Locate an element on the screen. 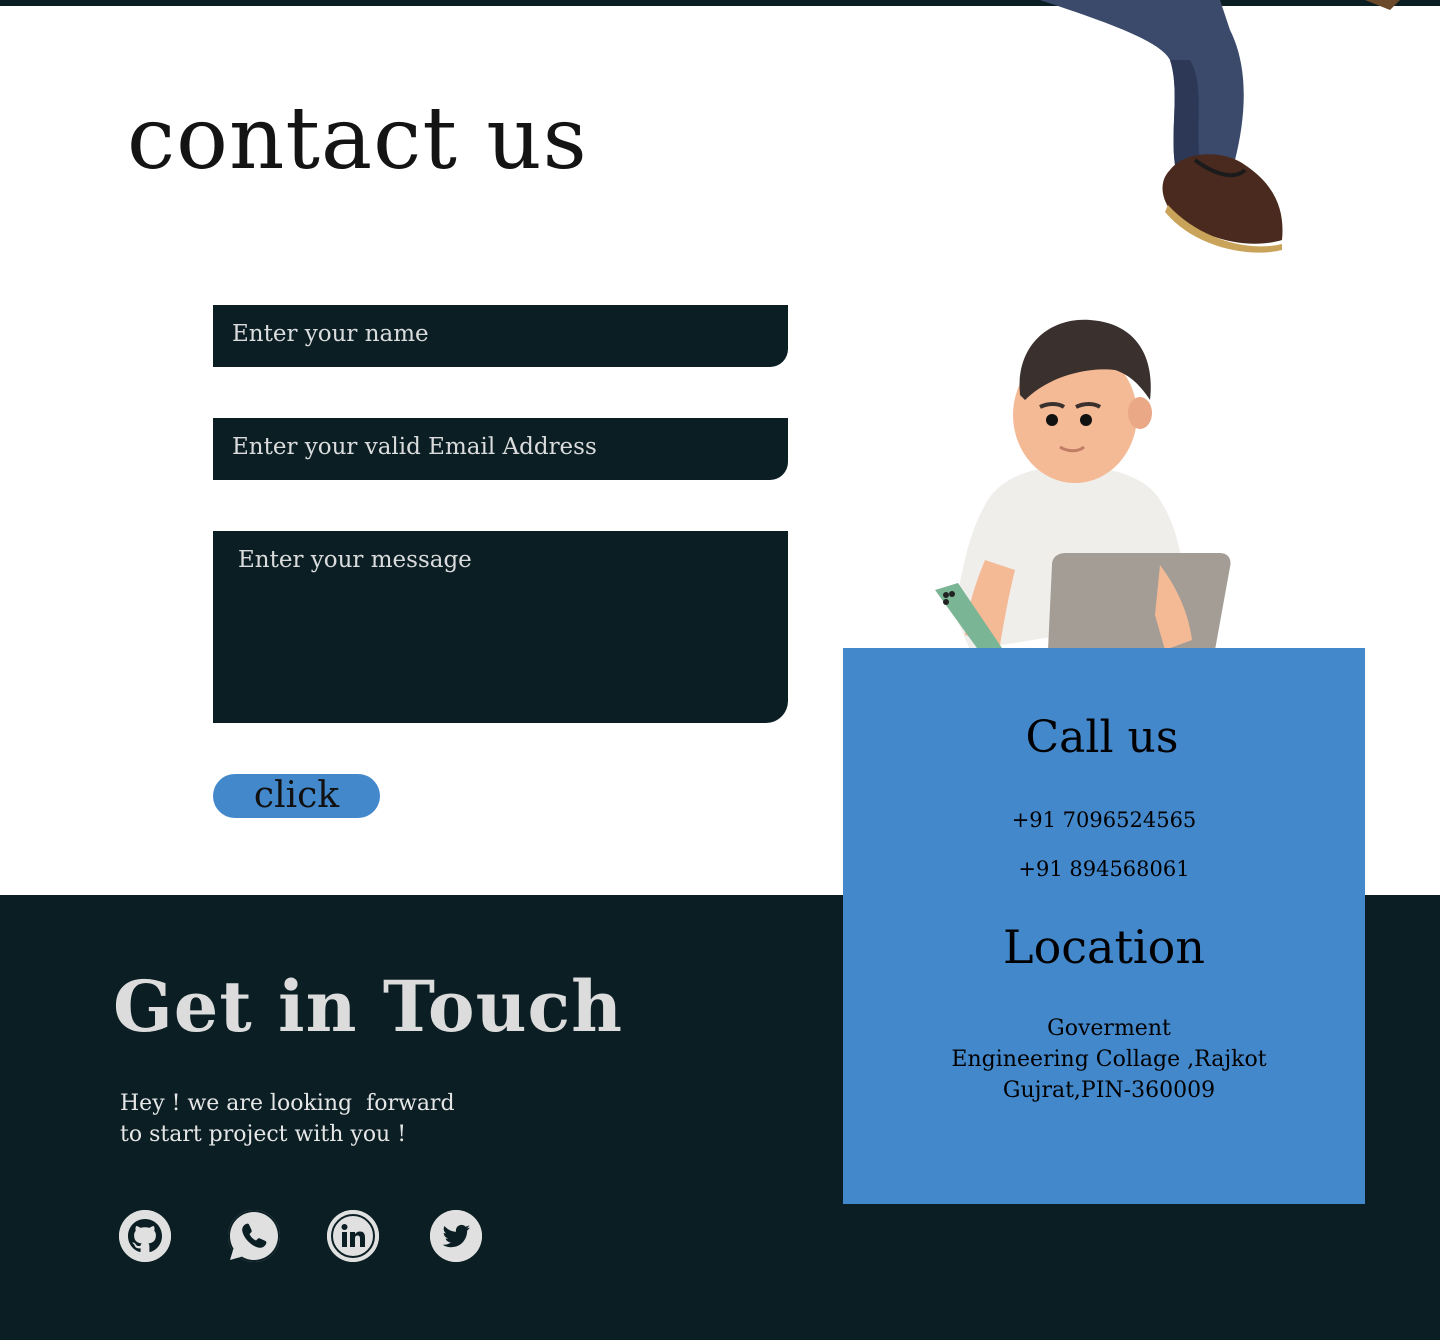  address-line-3: Gujrat,PIN-360009 is located at coordinates (1109, 1090).